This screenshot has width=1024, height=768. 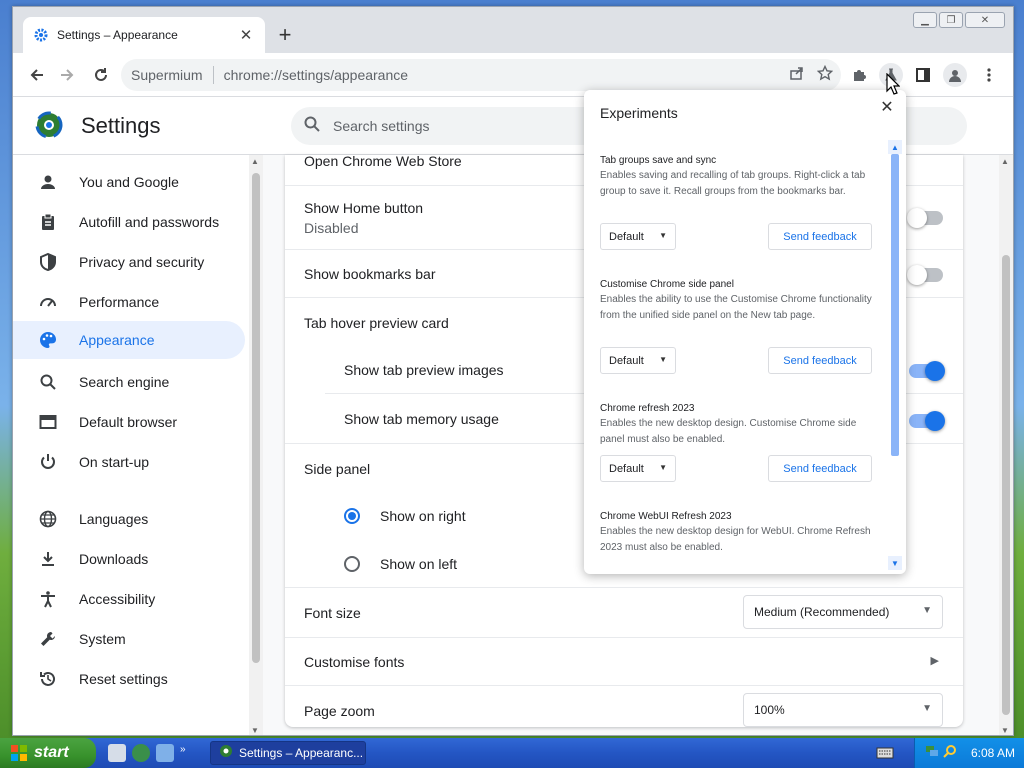 I want to click on keyboard-icon, so click(x=885, y=753).